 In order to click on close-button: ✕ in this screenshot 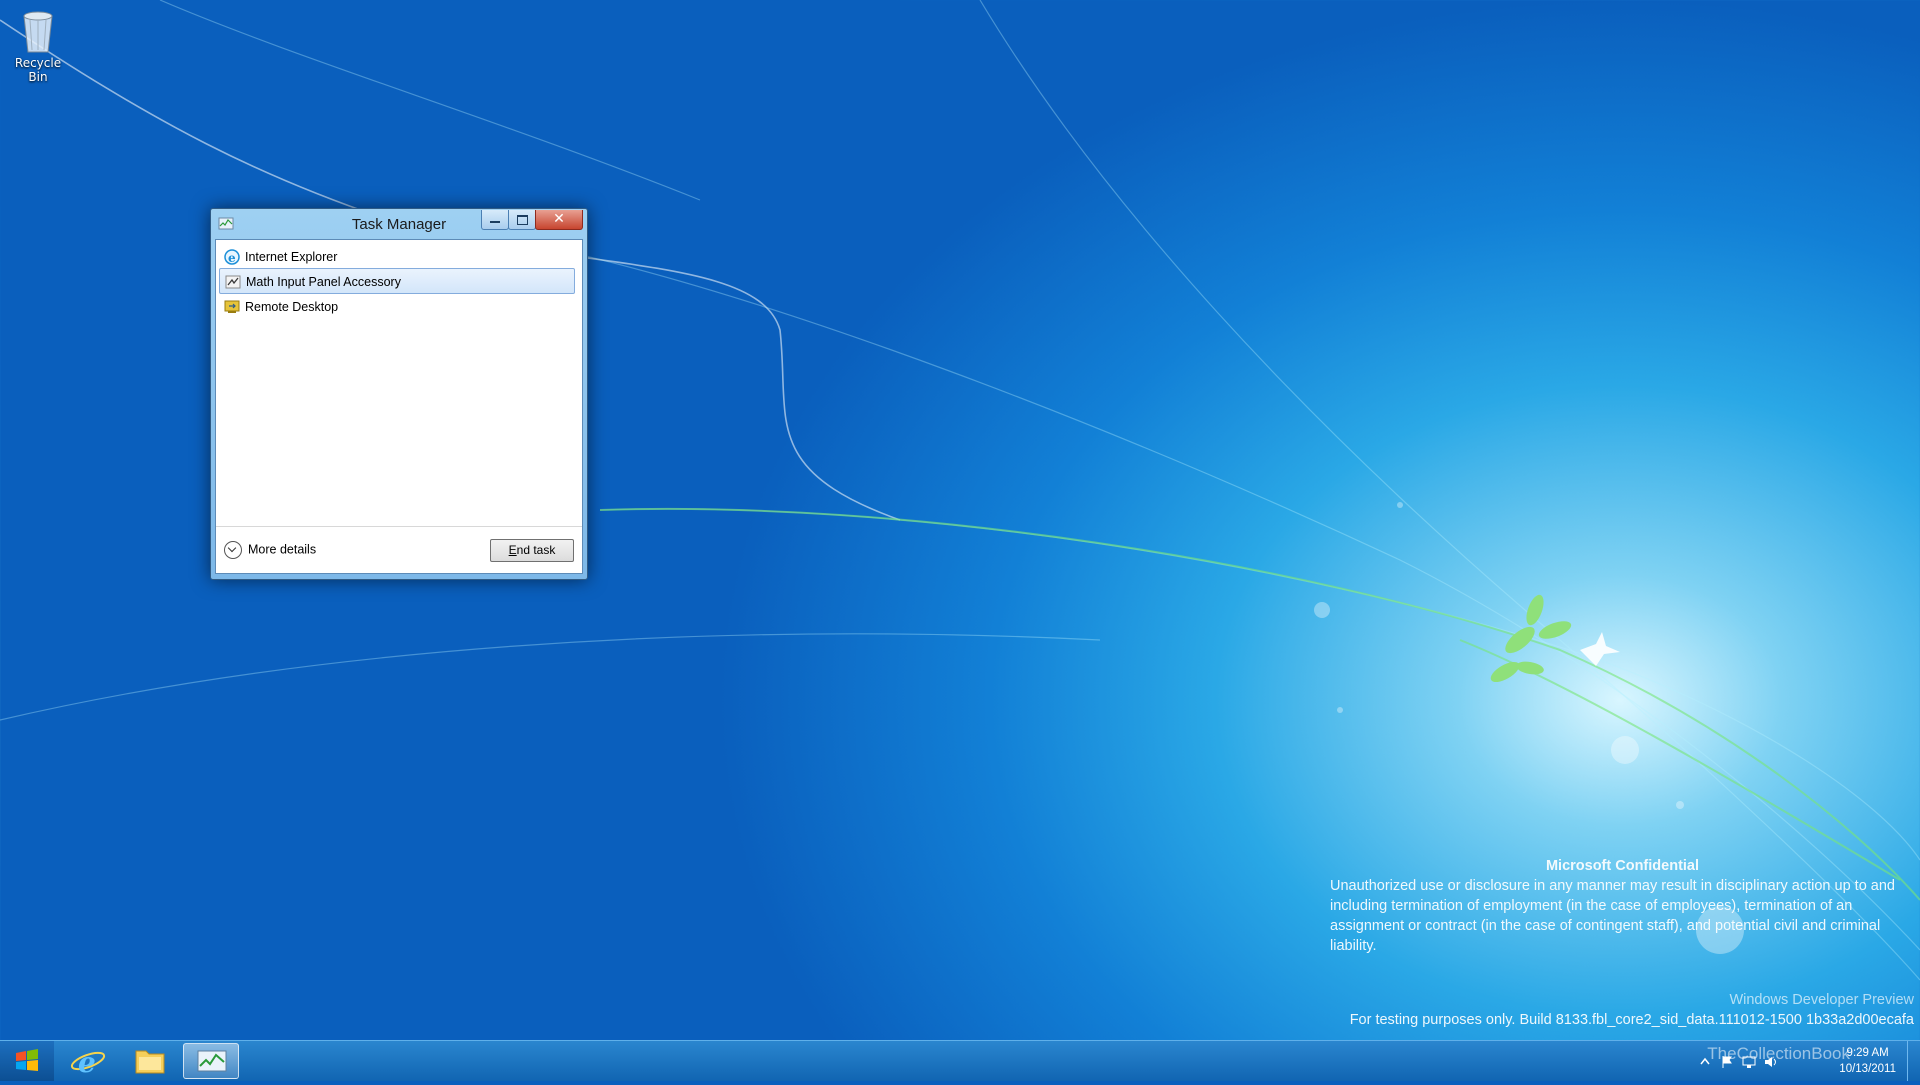, I will do `click(559, 220)`.